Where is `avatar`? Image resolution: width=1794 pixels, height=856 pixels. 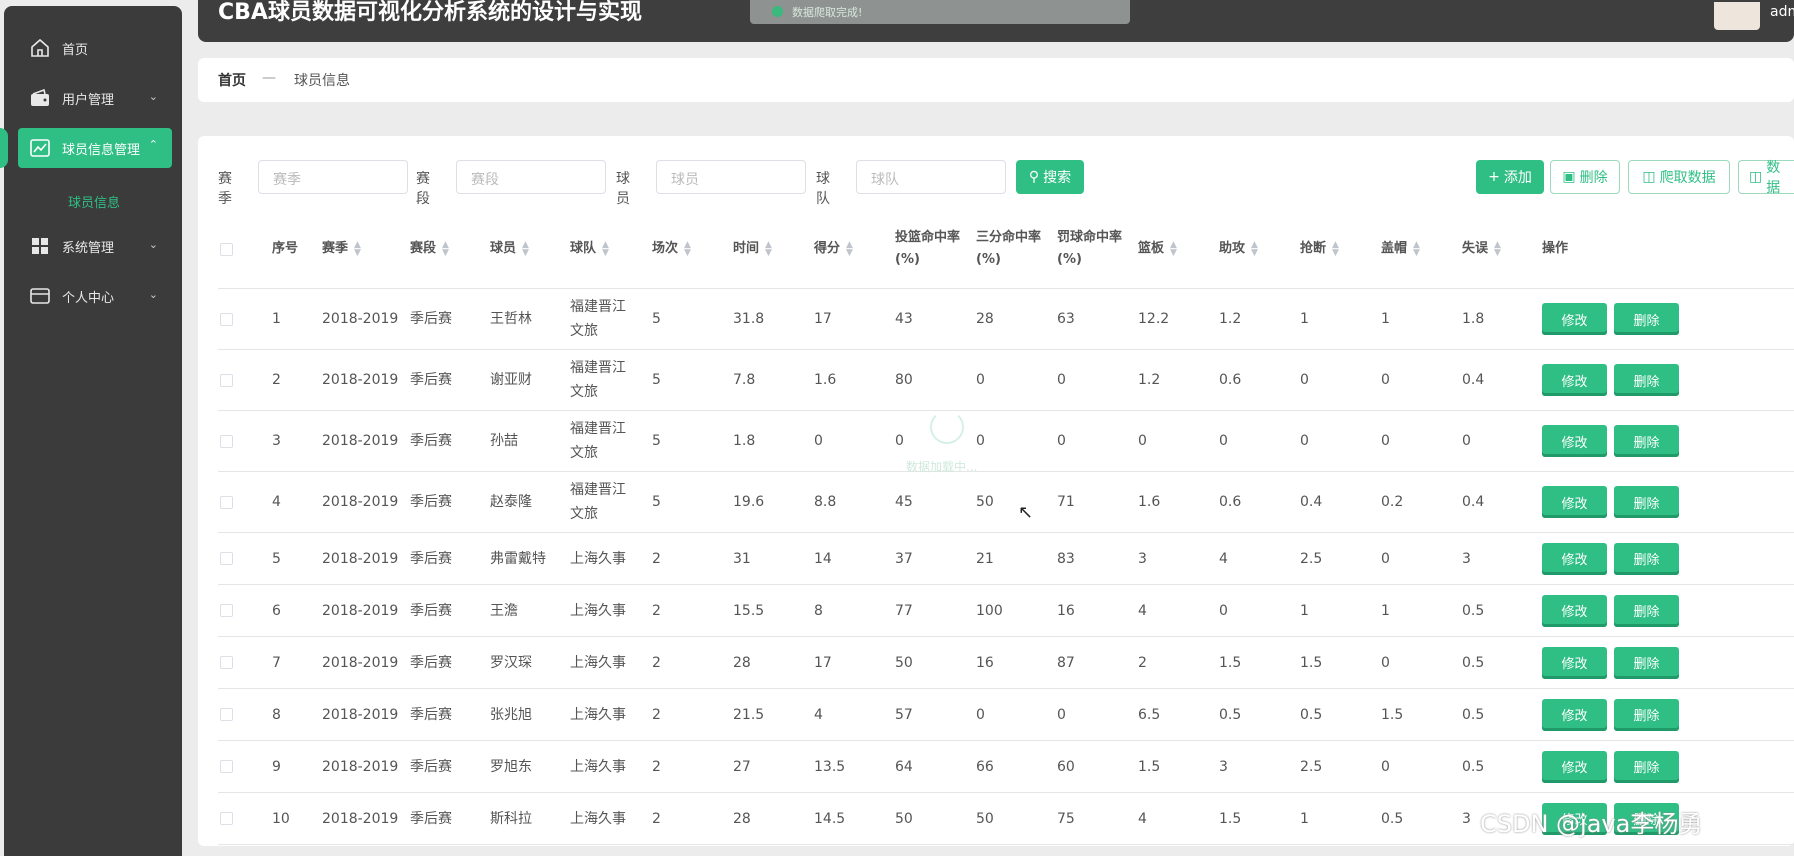 avatar is located at coordinates (1737, 16).